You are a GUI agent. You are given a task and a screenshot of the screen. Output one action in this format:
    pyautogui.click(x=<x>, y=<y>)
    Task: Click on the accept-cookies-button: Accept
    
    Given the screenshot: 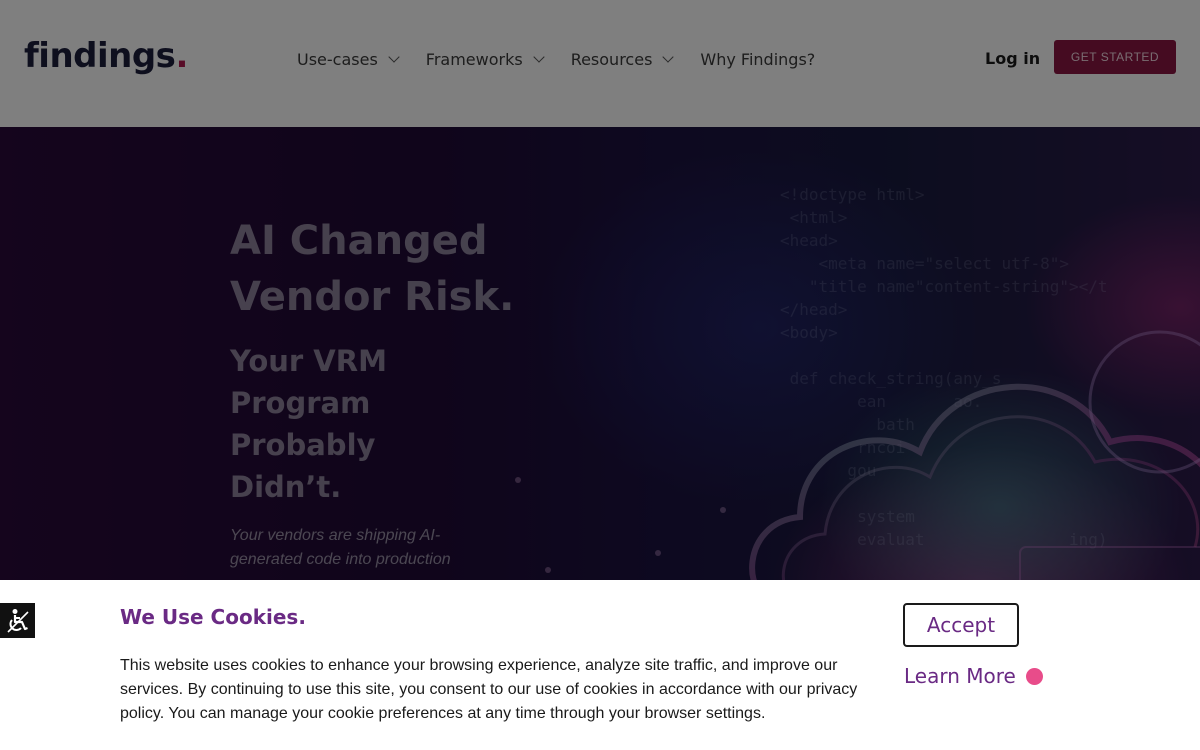 What is the action you would take?
    pyautogui.click(x=961, y=625)
    